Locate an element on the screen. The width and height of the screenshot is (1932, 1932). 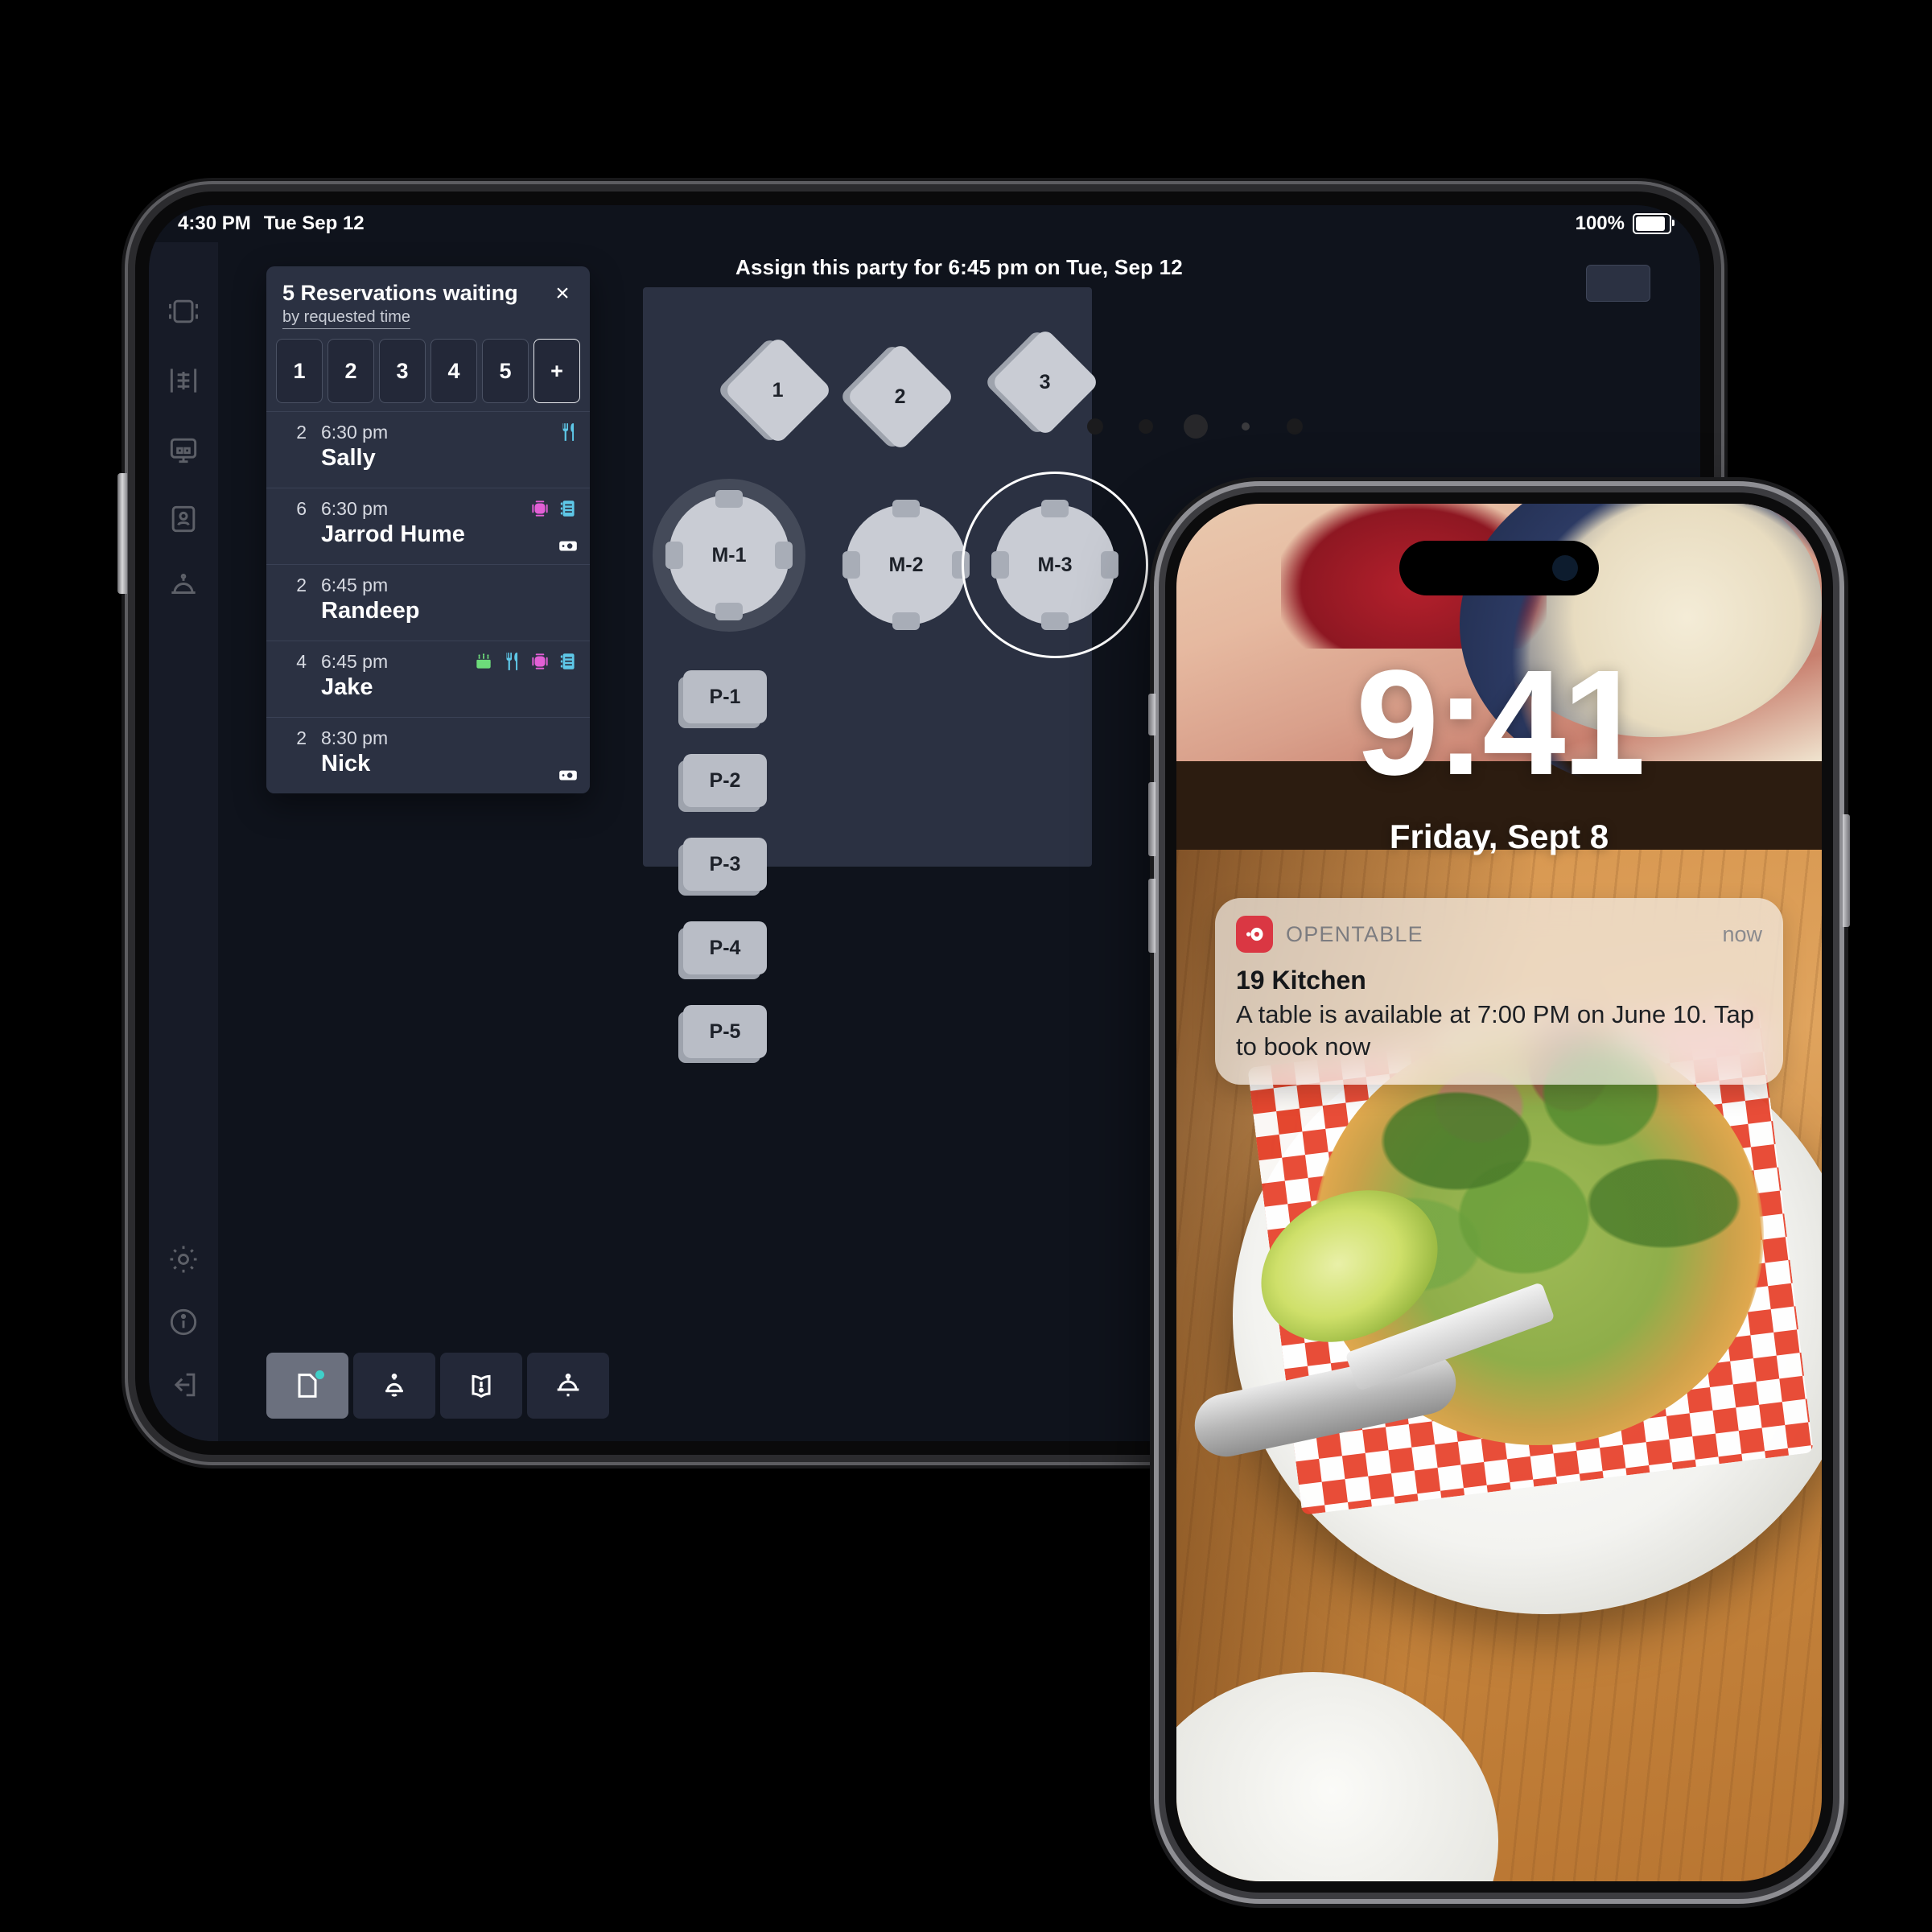
notification-title: 19 Kitchen is located at coordinates (1301, 980).